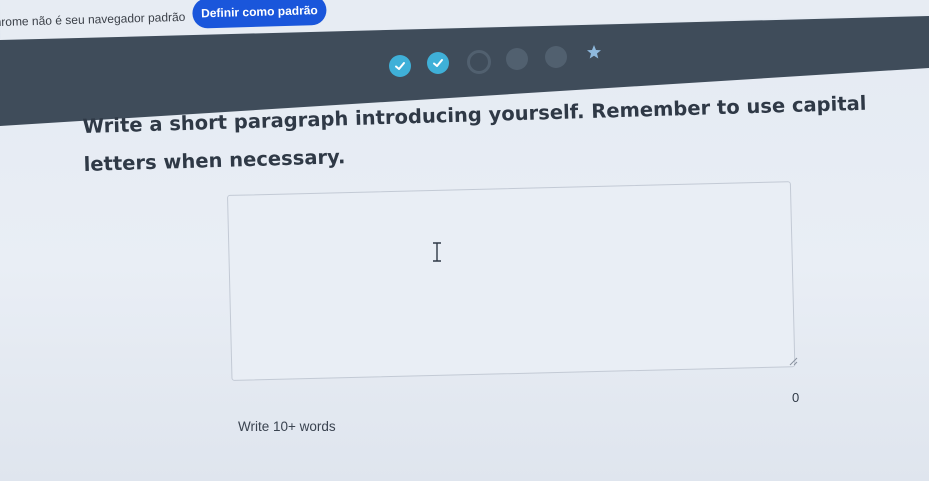 The image size is (929, 481). I want to click on text-cursor-icon, so click(437, 252).